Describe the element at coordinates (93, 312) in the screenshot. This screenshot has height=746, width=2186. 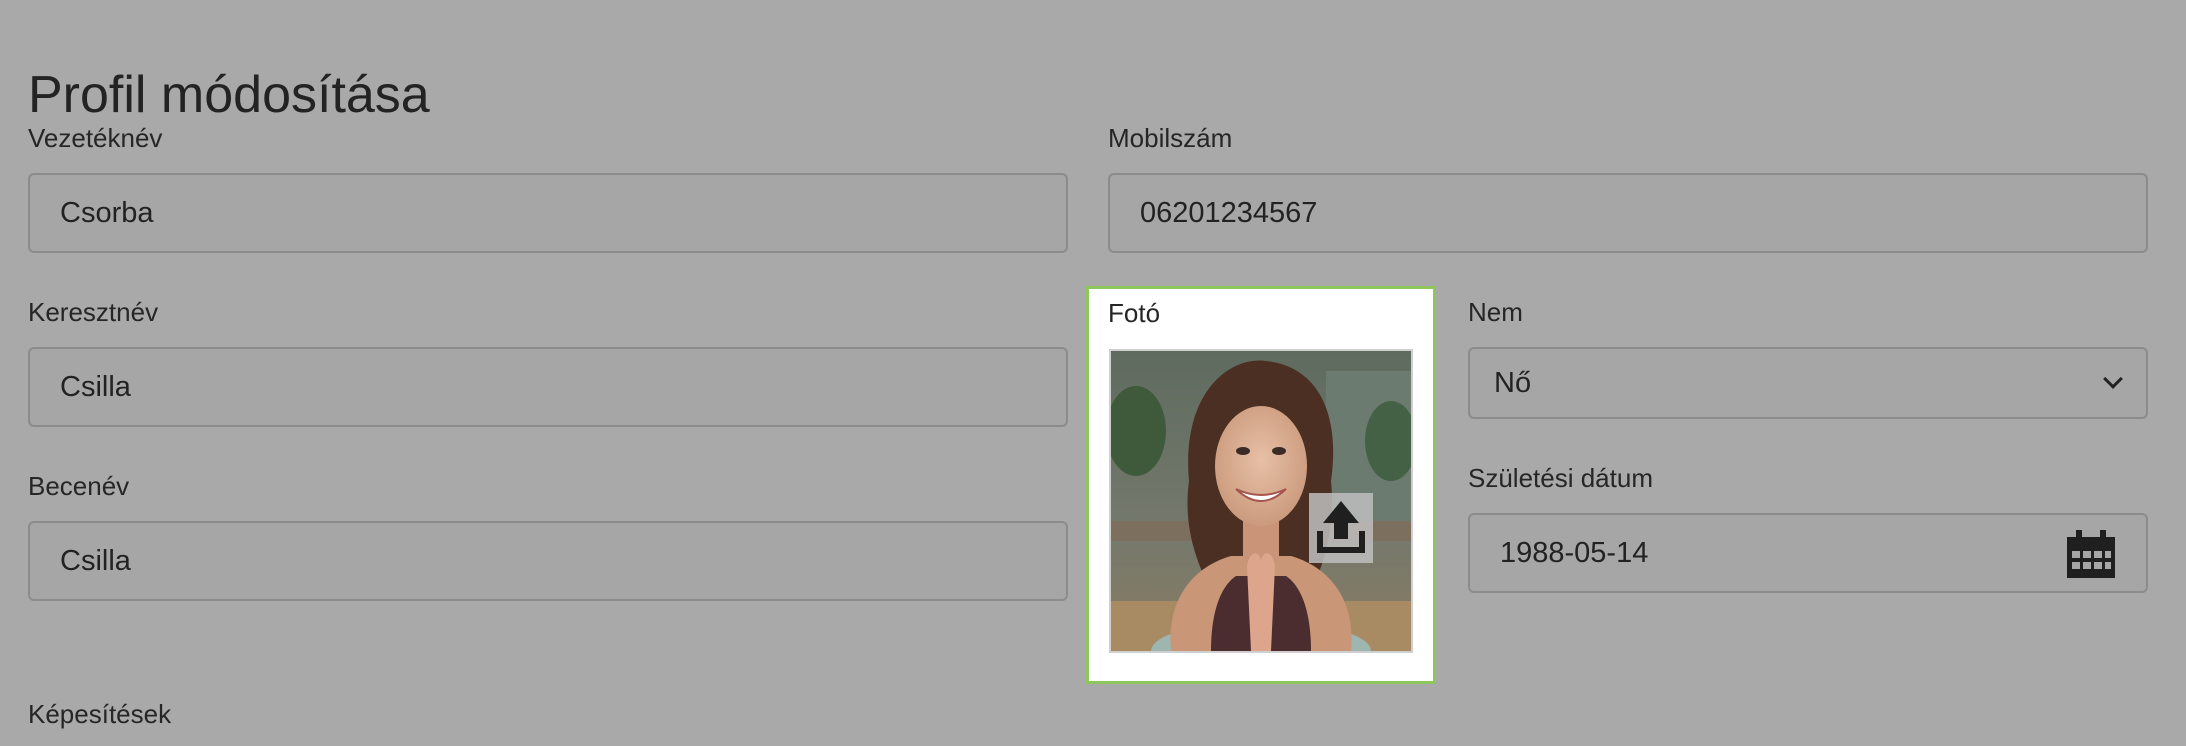
I see `first-name-label: Keresztnév` at that location.